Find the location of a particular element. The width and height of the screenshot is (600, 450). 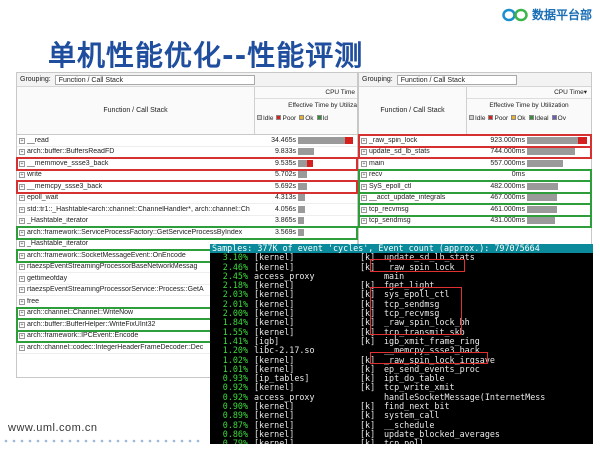

table-row: + write 5.702s is located at coordinates (187, 175).